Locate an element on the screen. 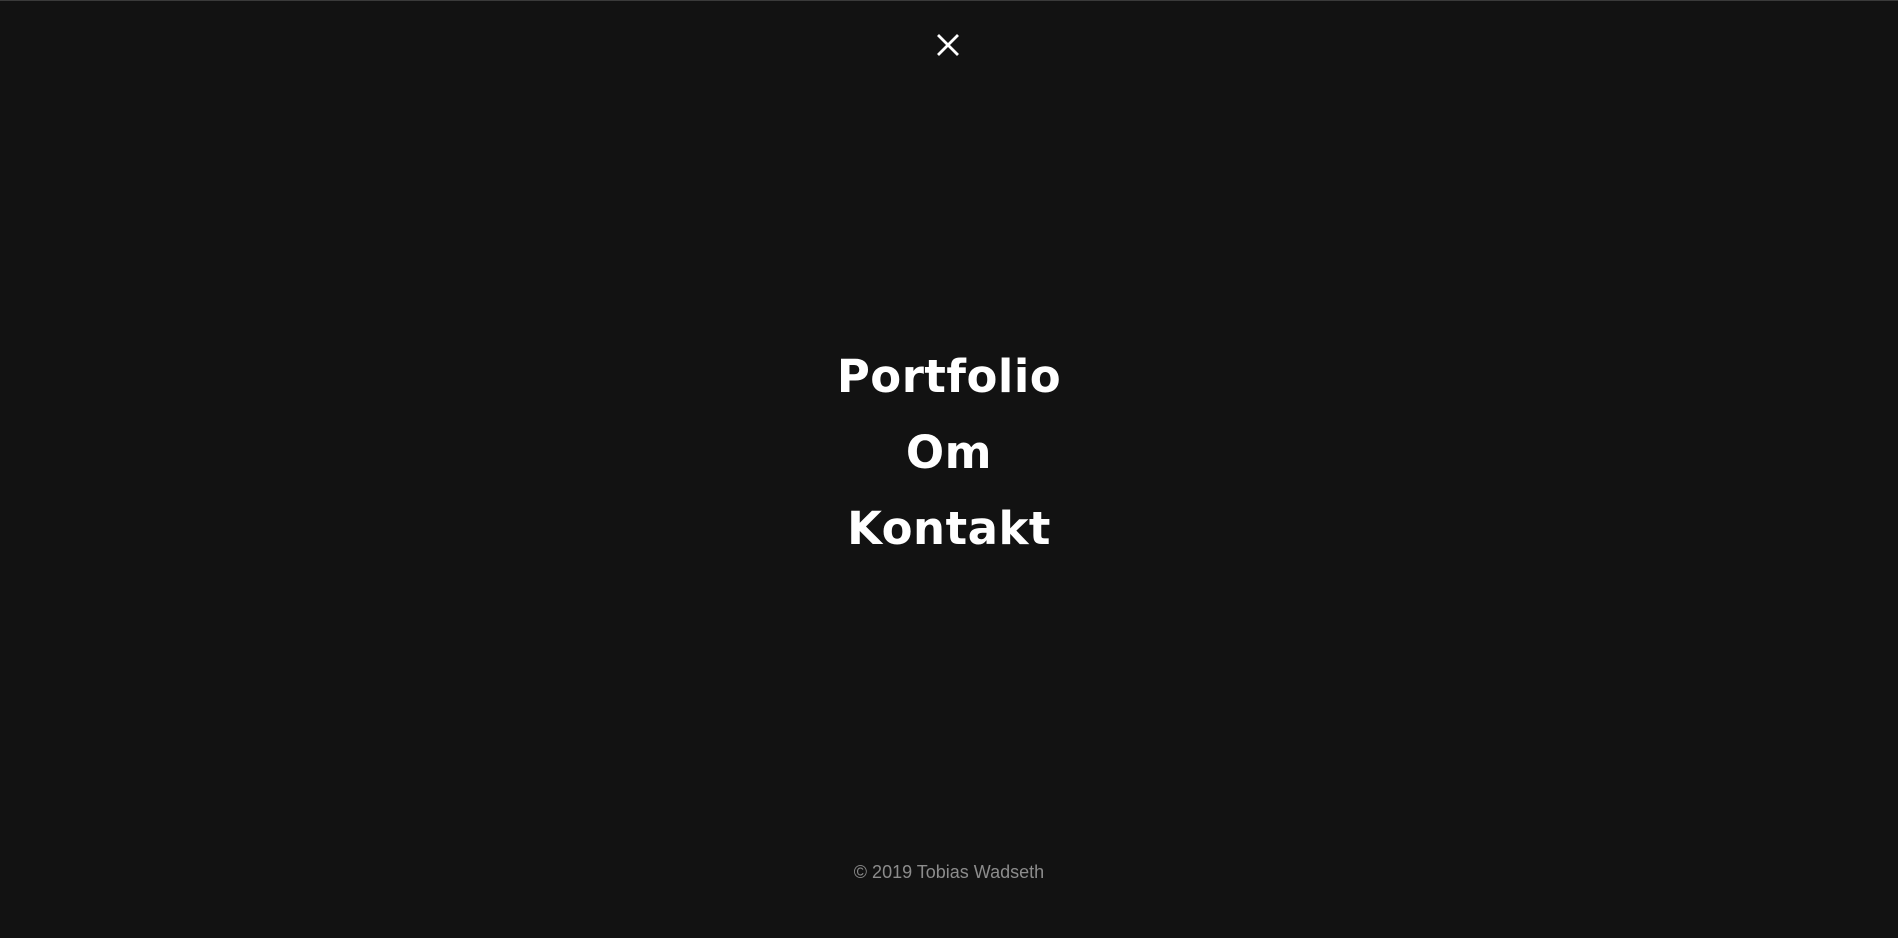  close-menu-button is located at coordinates (948, 45).